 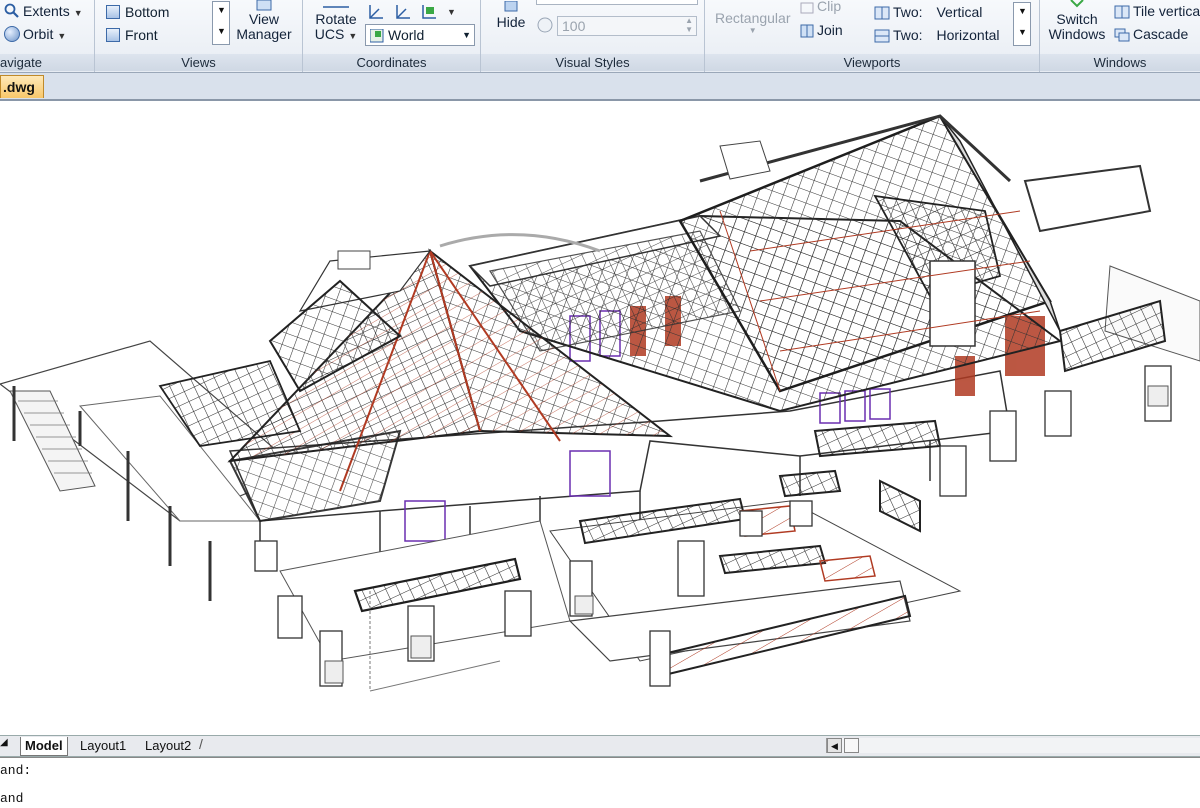 What do you see at coordinates (391, 62) in the screenshot?
I see `panel-title-coordinates: Coordinates` at bounding box center [391, 62].